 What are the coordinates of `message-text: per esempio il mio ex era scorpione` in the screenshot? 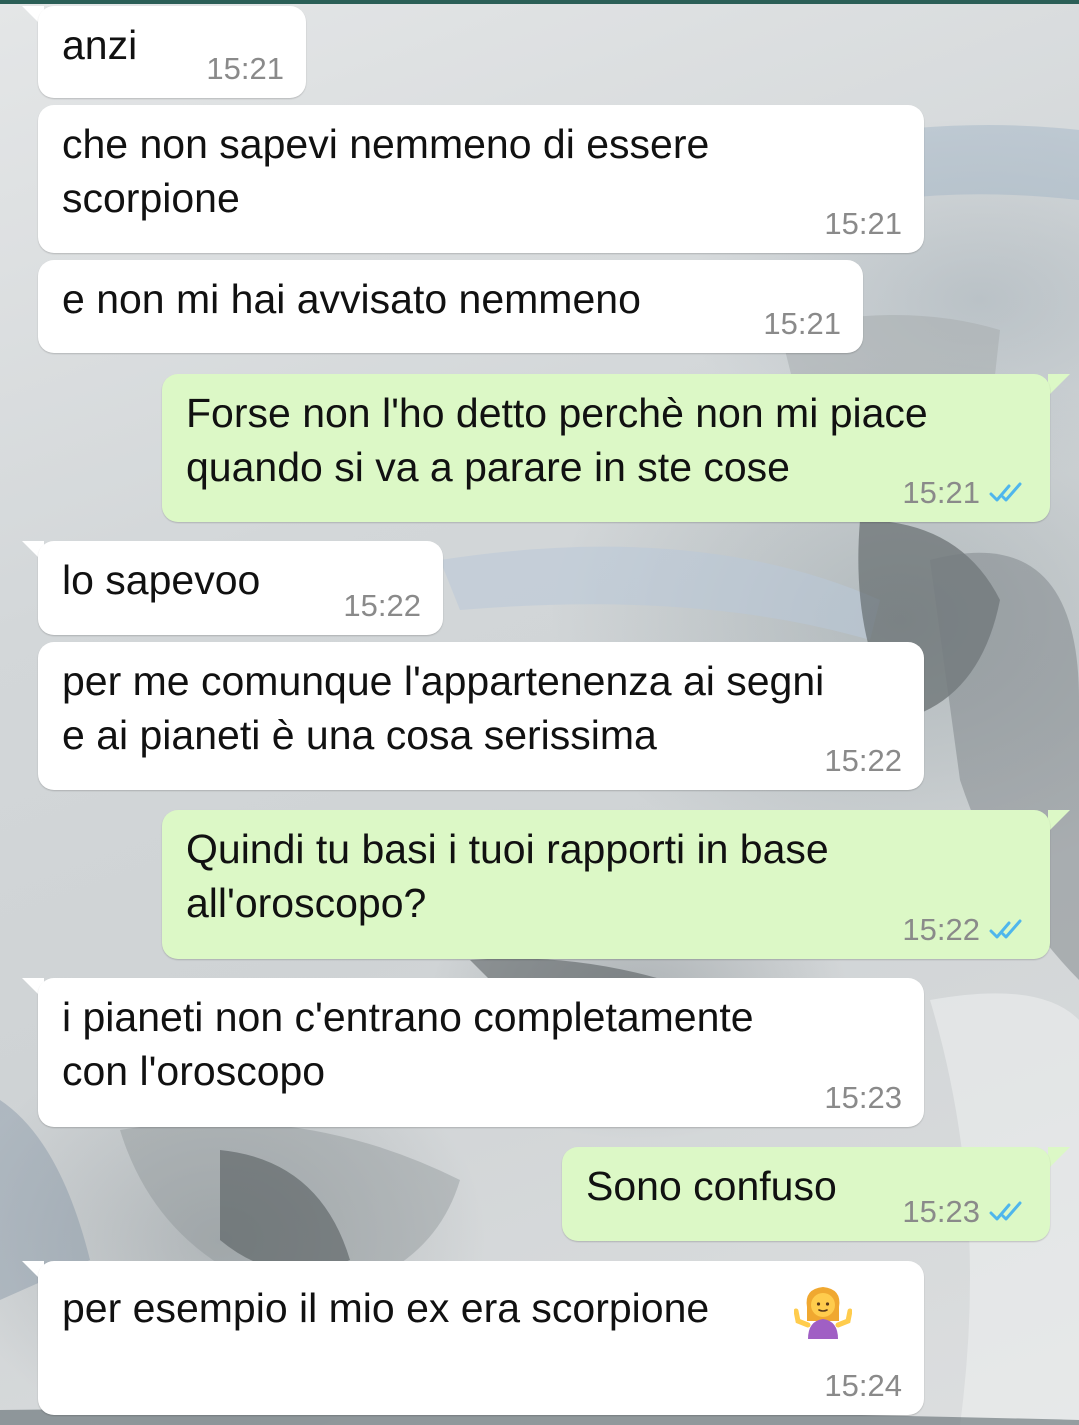 It's located at (386, 1308).